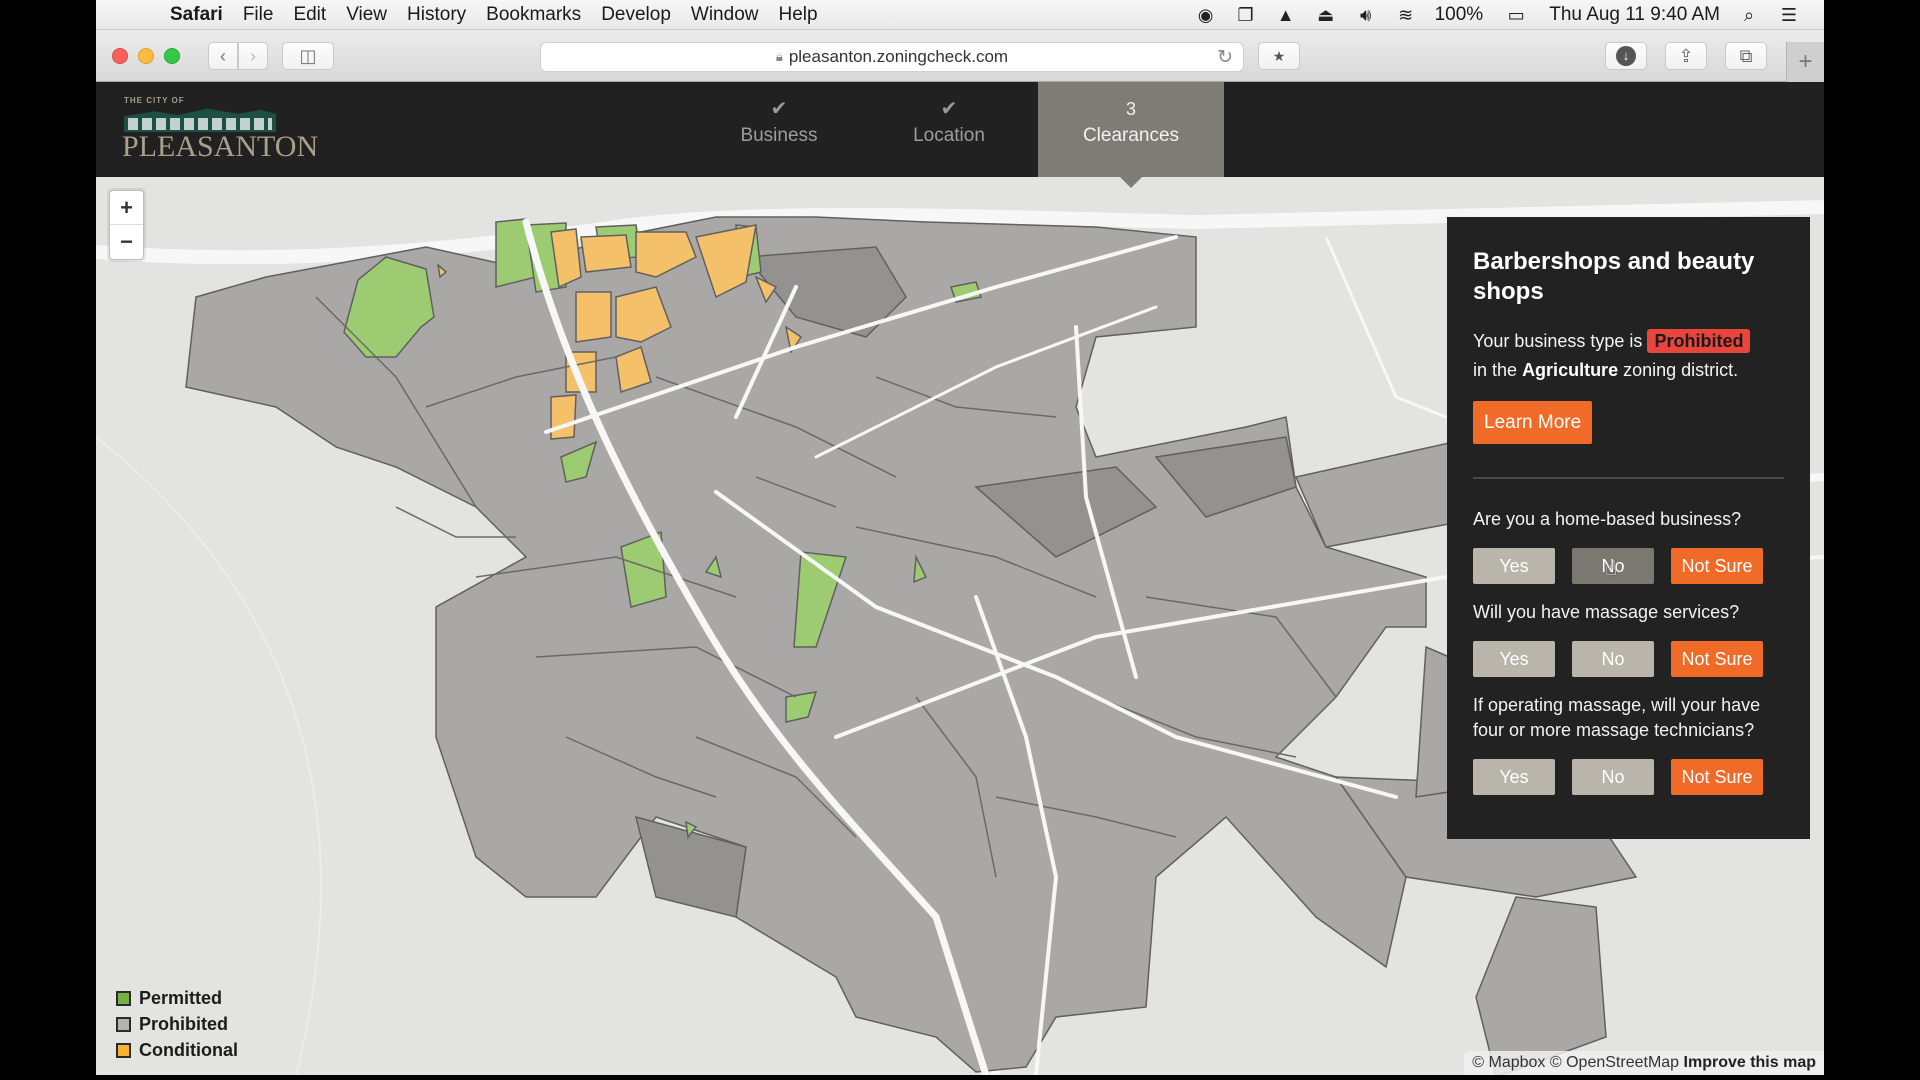  Describe the element at coordinates (309, 15) in the screenshot. I see `menu-edit: Edit` at that location.